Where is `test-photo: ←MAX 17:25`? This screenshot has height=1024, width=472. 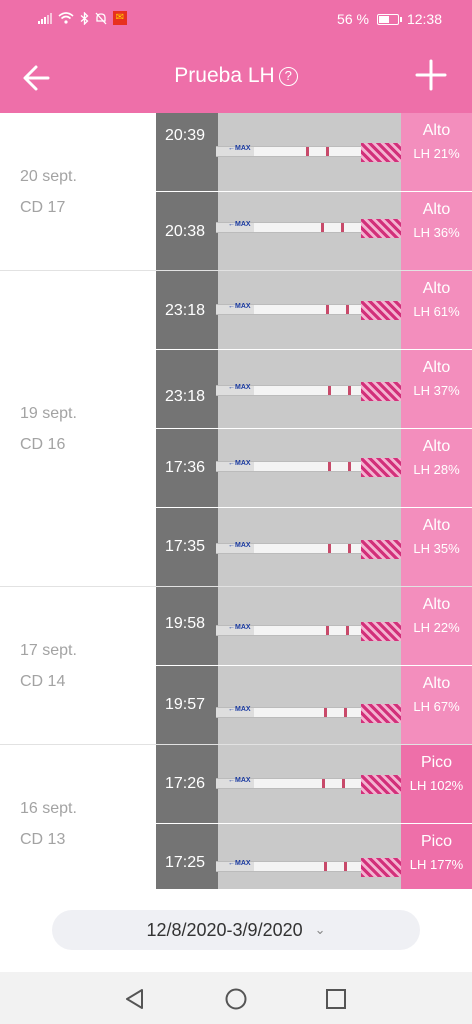
test-photo: ←MAX 17:25 is located at coordinates (278, 856).